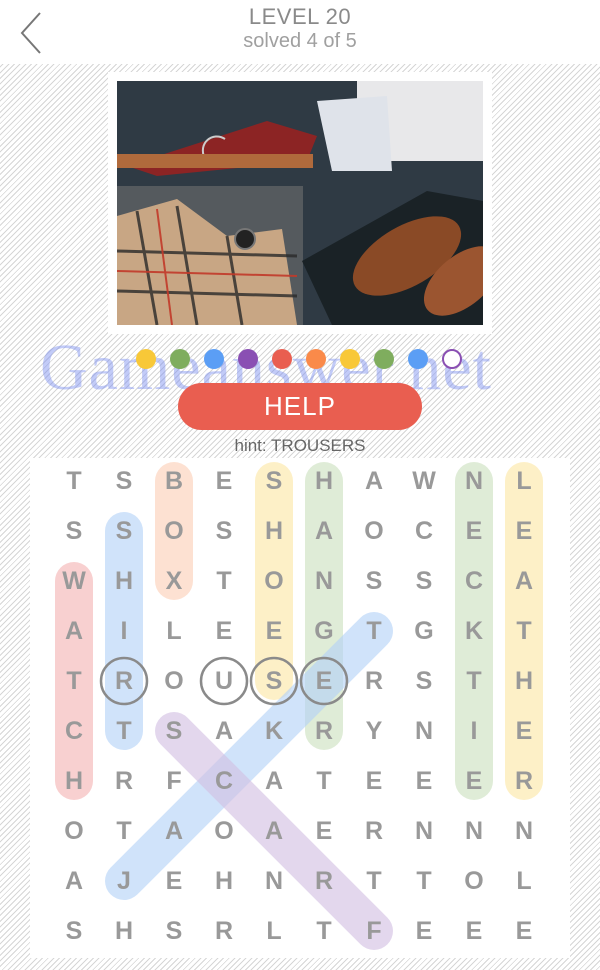  Describe the element at coordinates (124, 881) in the screenshot. I see `grid-cell: J` at that location.